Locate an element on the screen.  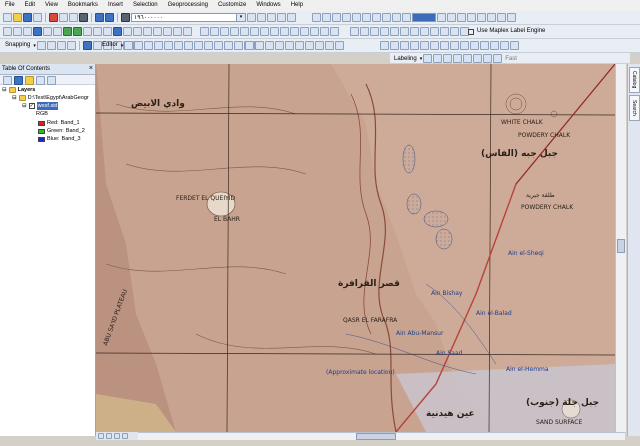
menu-edit: Edit is located at coordinates (30, 5).